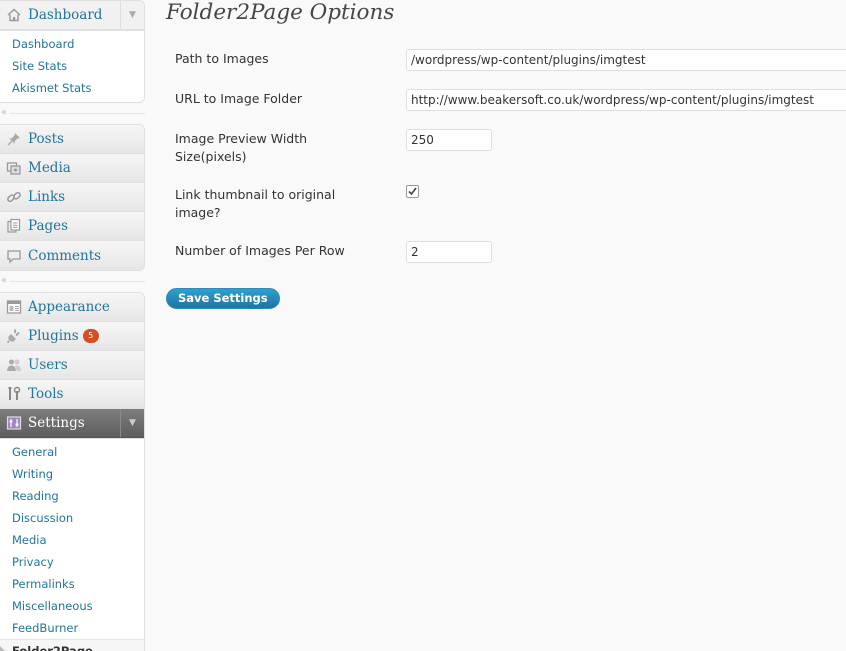 This screenshot has height=651, width=846. I want to click on submenu-dashboard: Dashboard, so click(72, 44).